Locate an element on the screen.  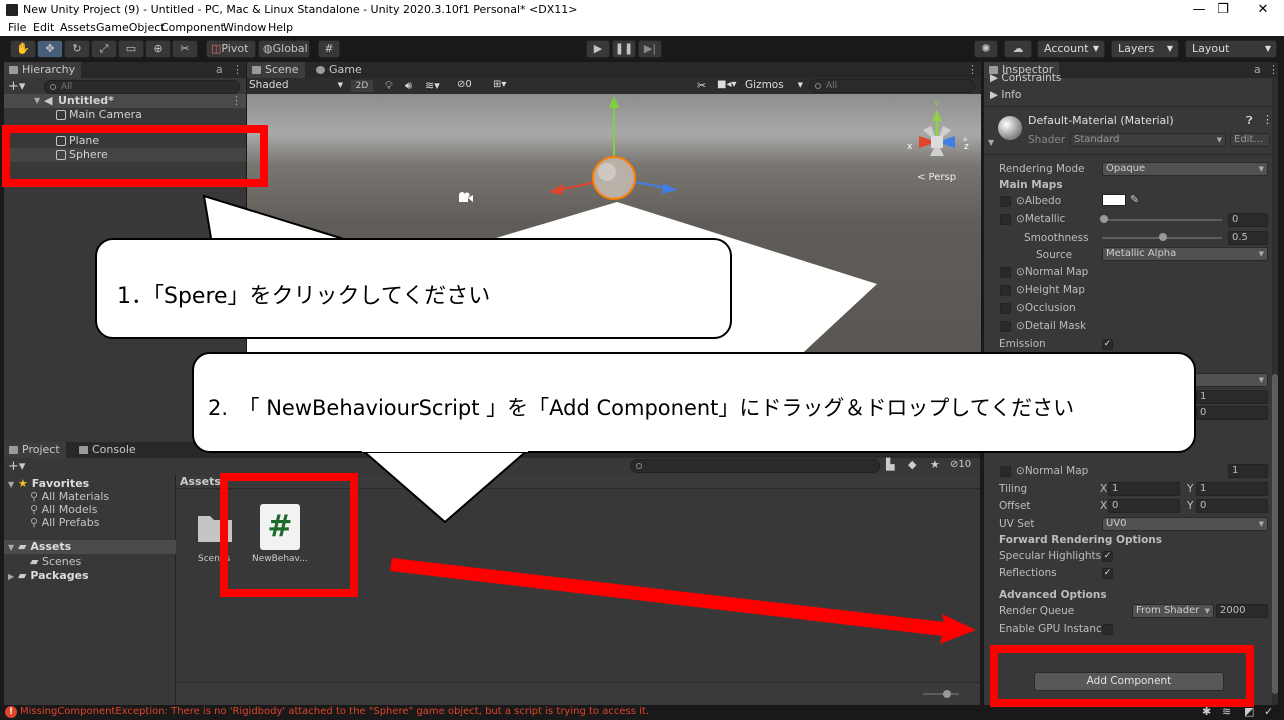
menu-file: File is located at coordinates (17, 27).